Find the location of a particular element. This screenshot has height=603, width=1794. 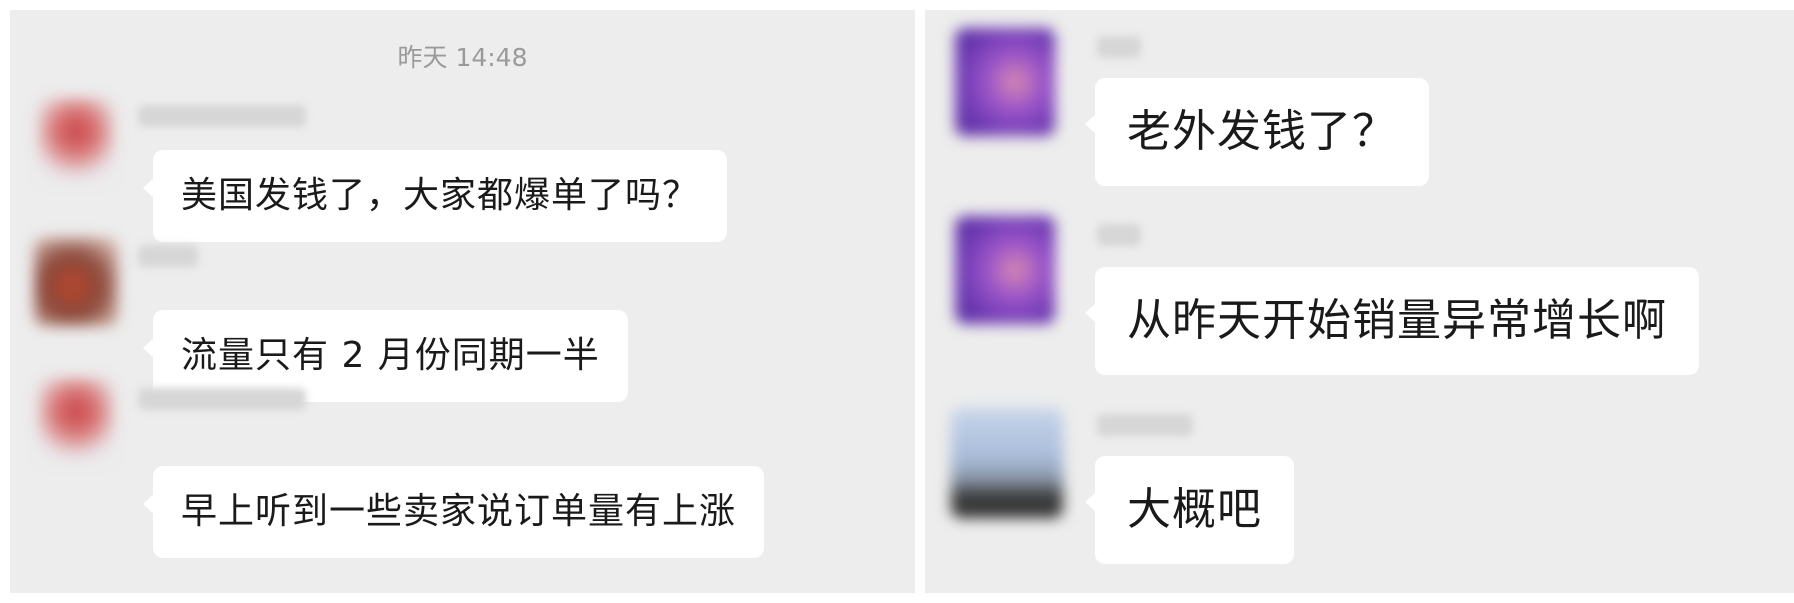

message-bubble: 美国发钱了，大家都爆单了吗？ is located at coordinates (435, 196).